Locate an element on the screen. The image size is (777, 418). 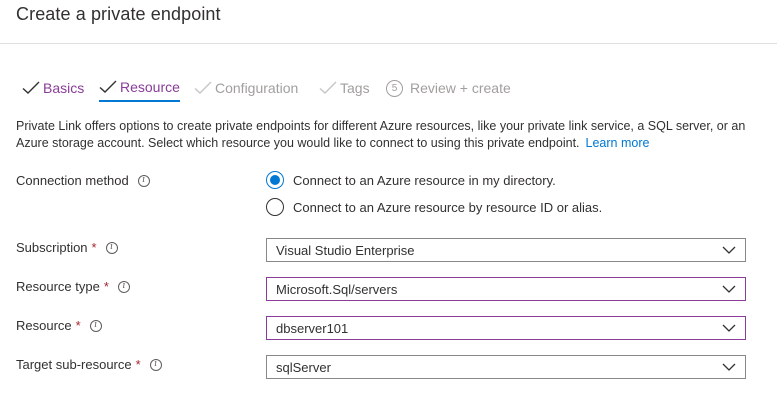
tab-tags: Tags is located at coordinates (344, 88).